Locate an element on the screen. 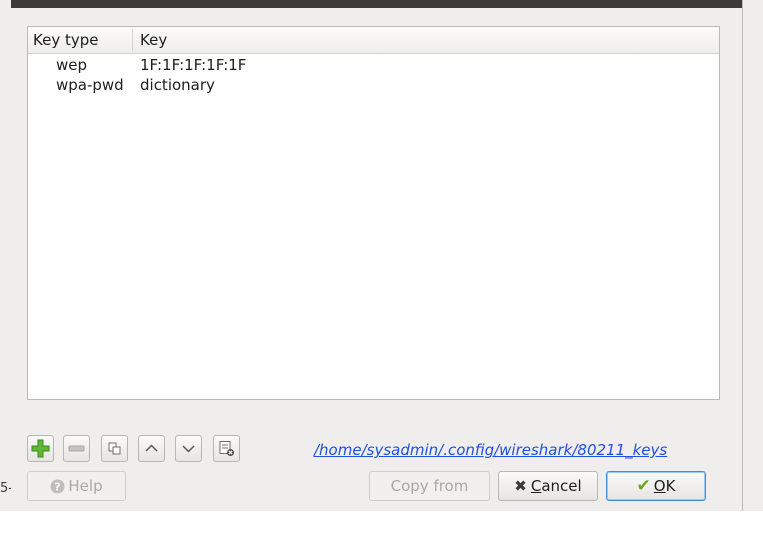  clear-keys-button is located at coordinates (226, 448).